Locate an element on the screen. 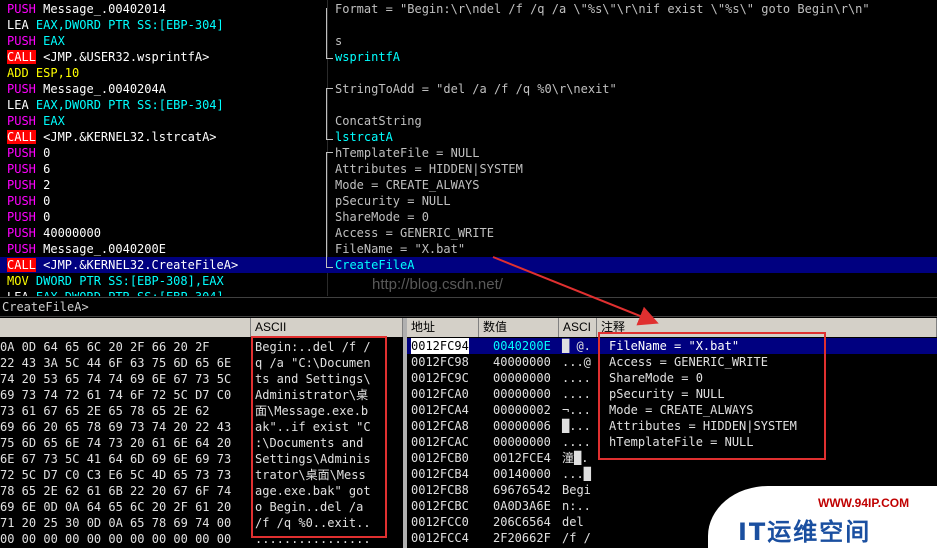  instruction-comment: ShareMode = 0 is located at coordinates (382, 217).